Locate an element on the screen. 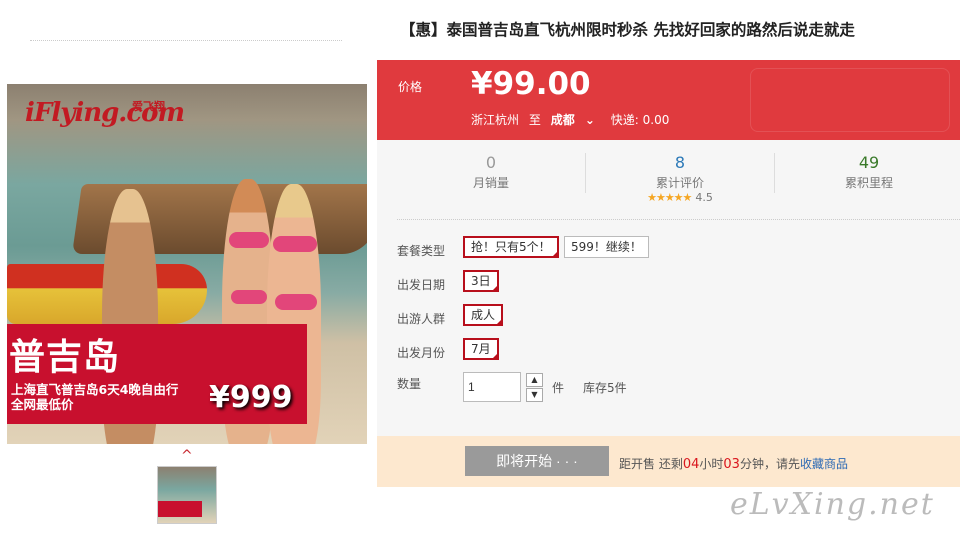 This screenshot has width=960, height=537. destination-select: 成都 ⌄ is located at coordinates (576, 120).